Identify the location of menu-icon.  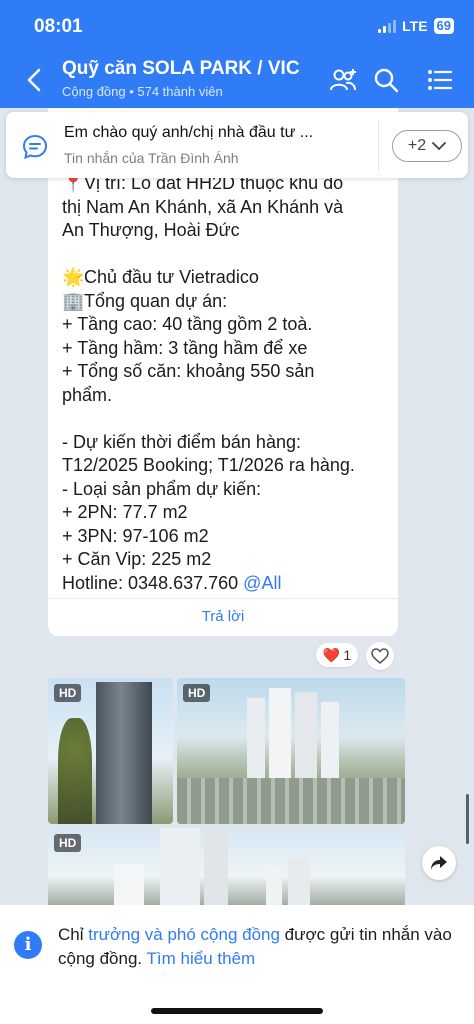
(440, 80).